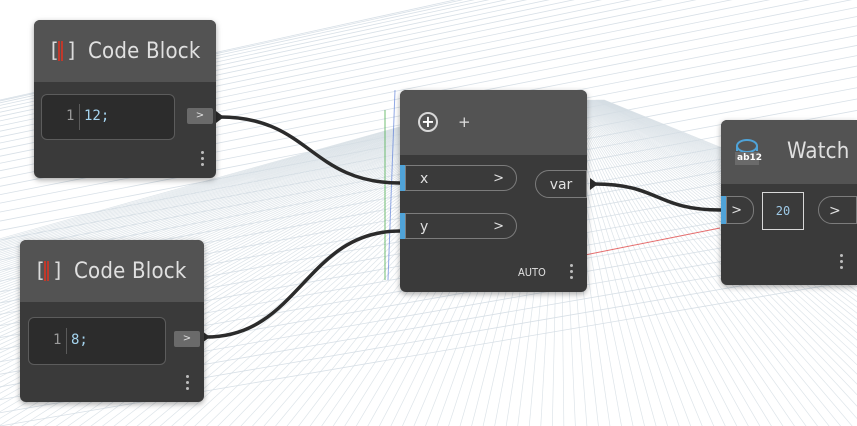 The height and width of the screenshot is (426, 857). What do you see at coordinates (818, 151) in the screenshot?
I see `node-title: Watch` at bounding box center [818, 151].